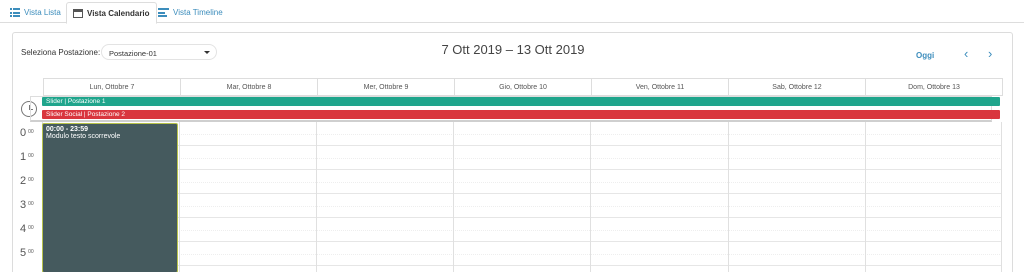 The height and width of the screenshot is (272, 1024). Describe the element at coordinates (83, 136) in the screenshot. I see `event-title: Modulo testo scorrevole` at that location.